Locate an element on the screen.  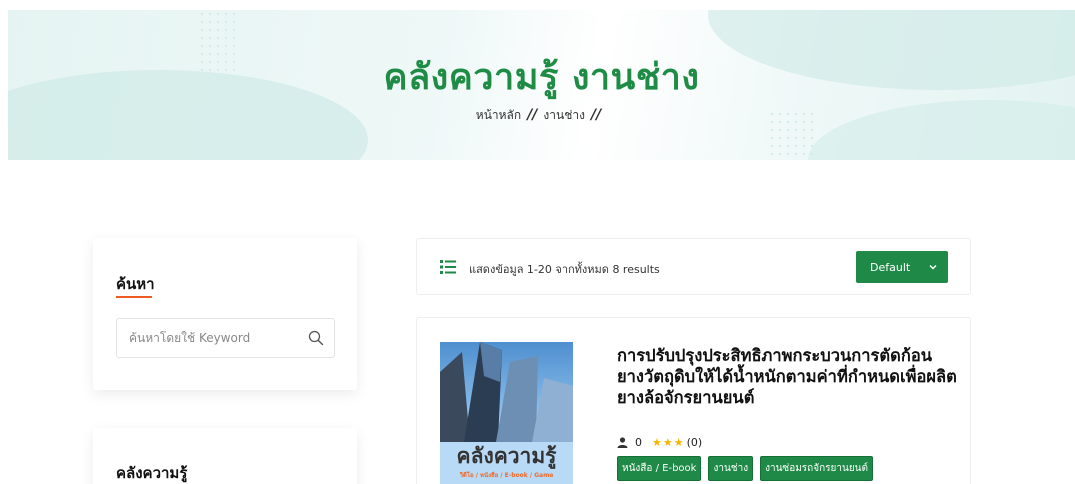
building-illustration is located at coordinates (506, 392).